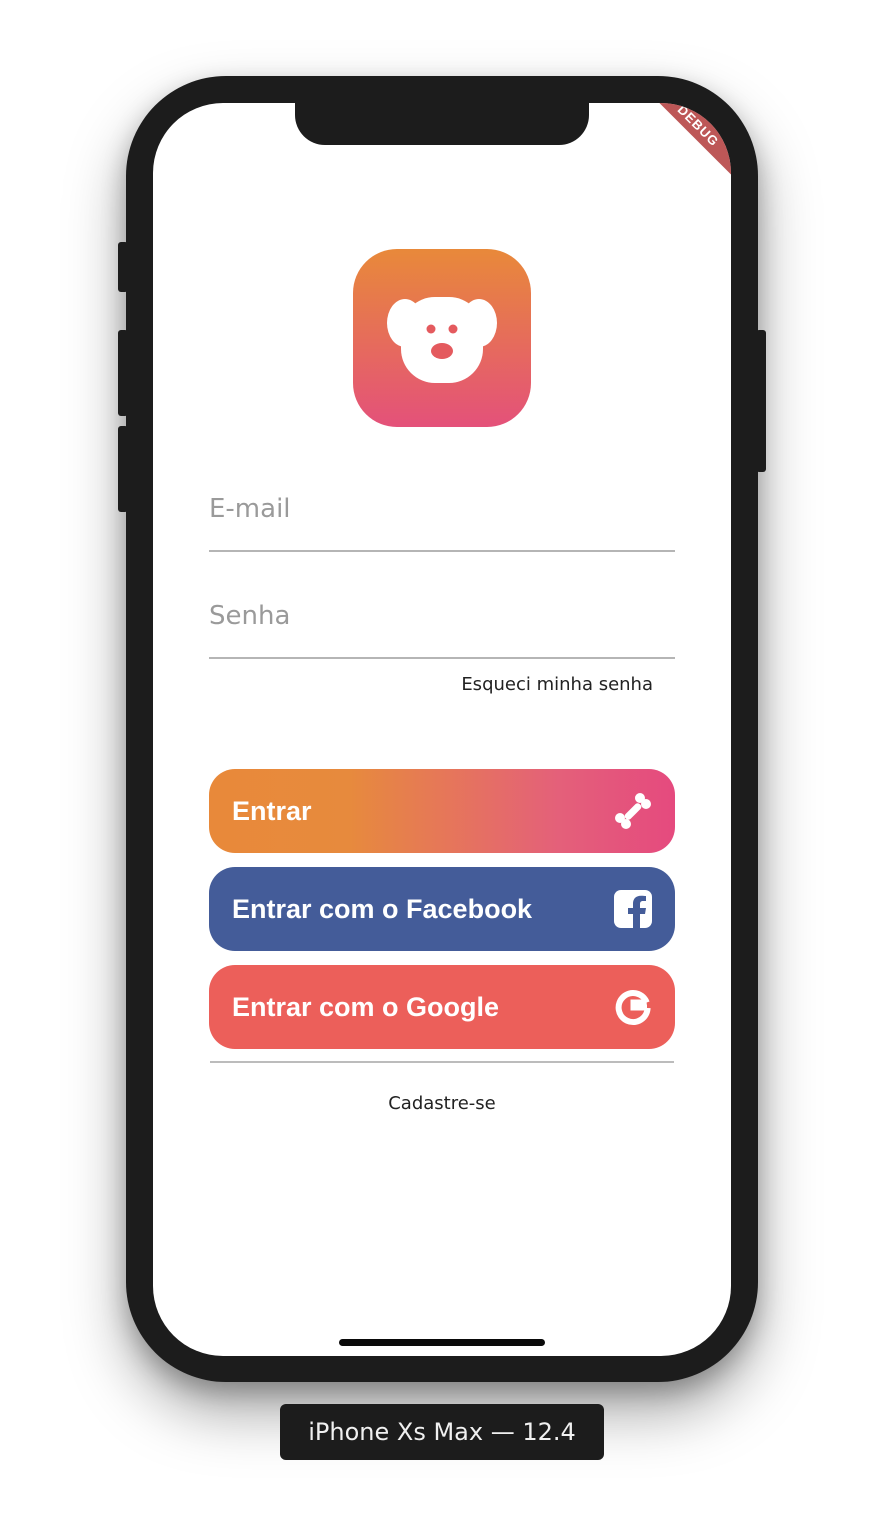  What do you see at coordinates (123, 469) in the screenshot?
I see `volume-down-button` at bounding box center [123, 469].